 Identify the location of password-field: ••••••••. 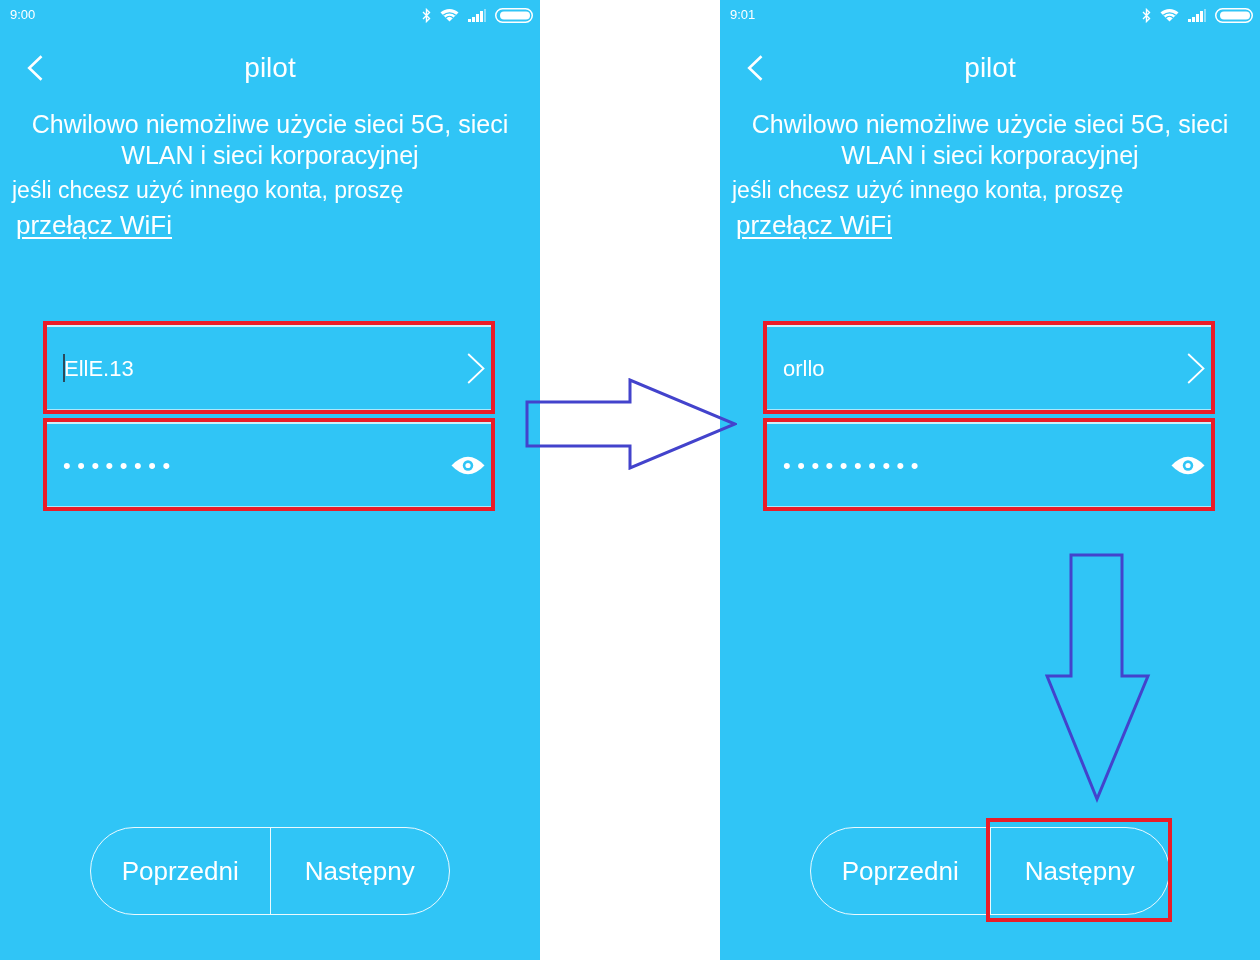
(269, 464).